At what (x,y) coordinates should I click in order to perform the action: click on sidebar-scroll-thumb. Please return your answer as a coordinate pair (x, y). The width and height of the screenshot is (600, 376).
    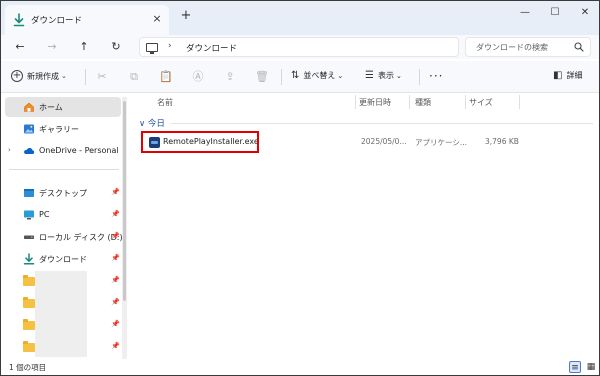
    Looking at the image, I should click on (124, 201).